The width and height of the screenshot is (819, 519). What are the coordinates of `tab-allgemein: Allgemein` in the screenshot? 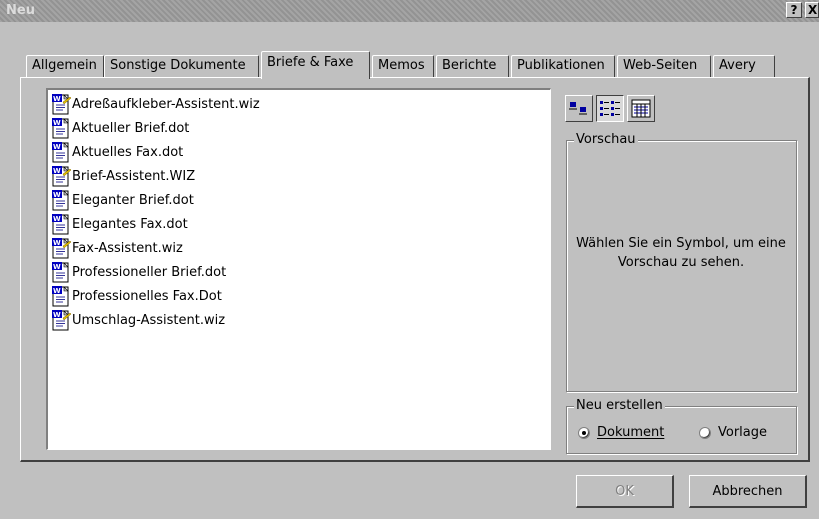 It's located at (65, 66).